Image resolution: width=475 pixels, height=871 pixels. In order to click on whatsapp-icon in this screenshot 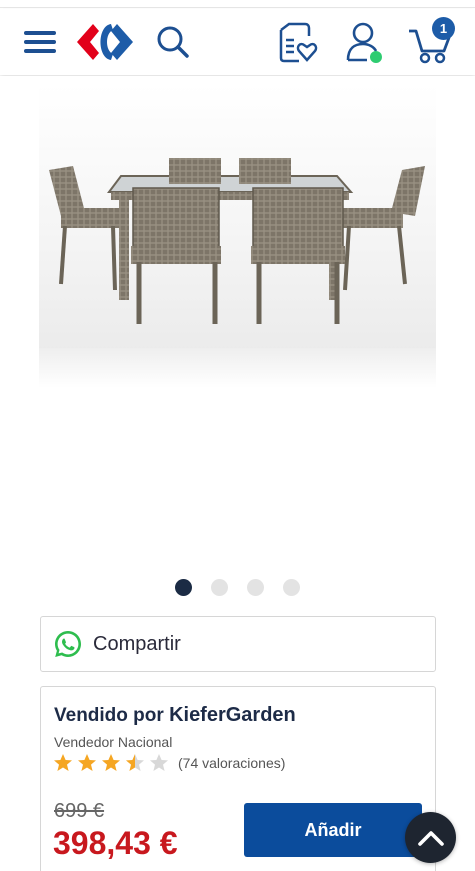, I will do `click(68, 644)`.